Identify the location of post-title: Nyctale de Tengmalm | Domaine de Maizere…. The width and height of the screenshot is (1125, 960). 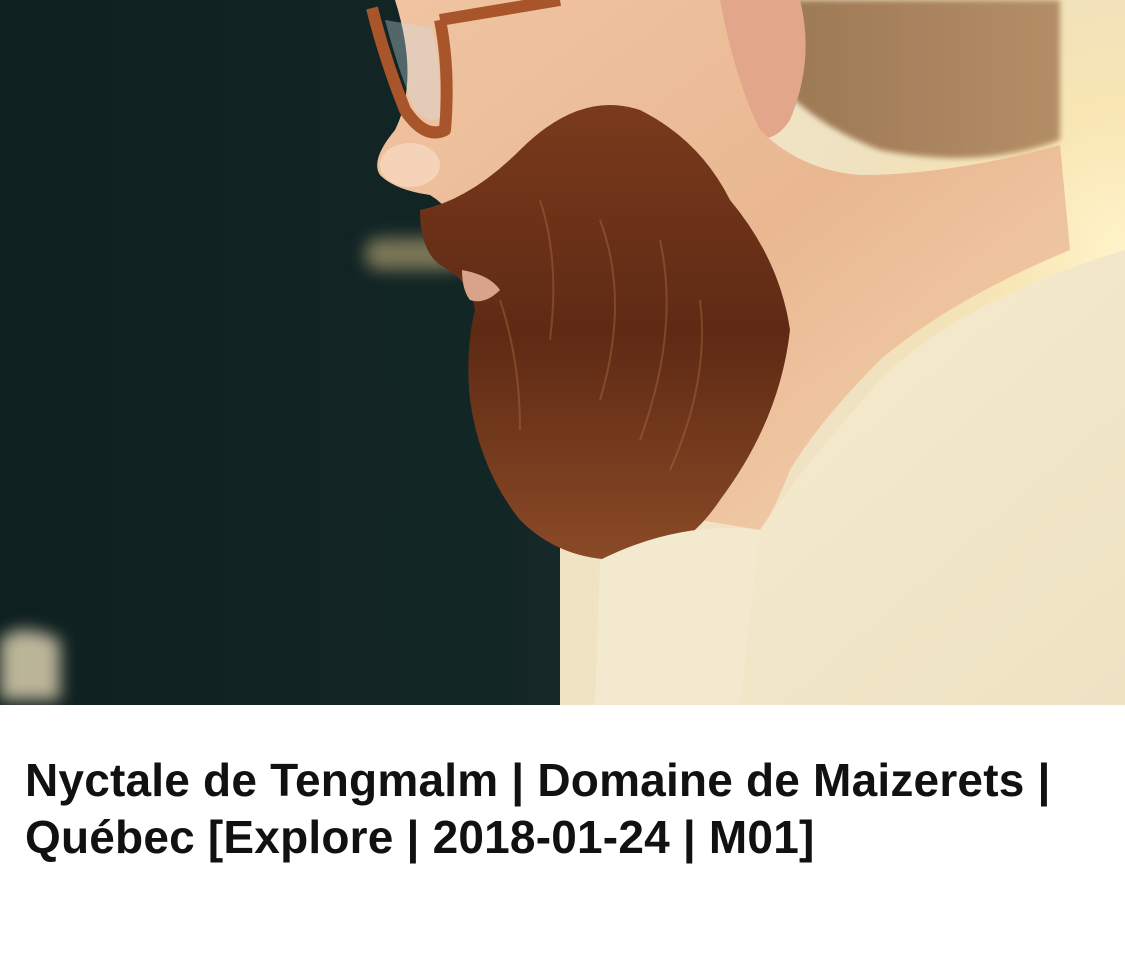
(538, 808).